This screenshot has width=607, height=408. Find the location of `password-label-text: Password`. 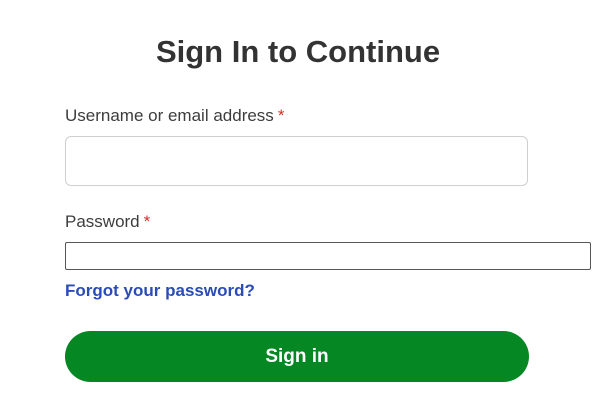

password-label-text: Password is located at coordinates (102, 221).